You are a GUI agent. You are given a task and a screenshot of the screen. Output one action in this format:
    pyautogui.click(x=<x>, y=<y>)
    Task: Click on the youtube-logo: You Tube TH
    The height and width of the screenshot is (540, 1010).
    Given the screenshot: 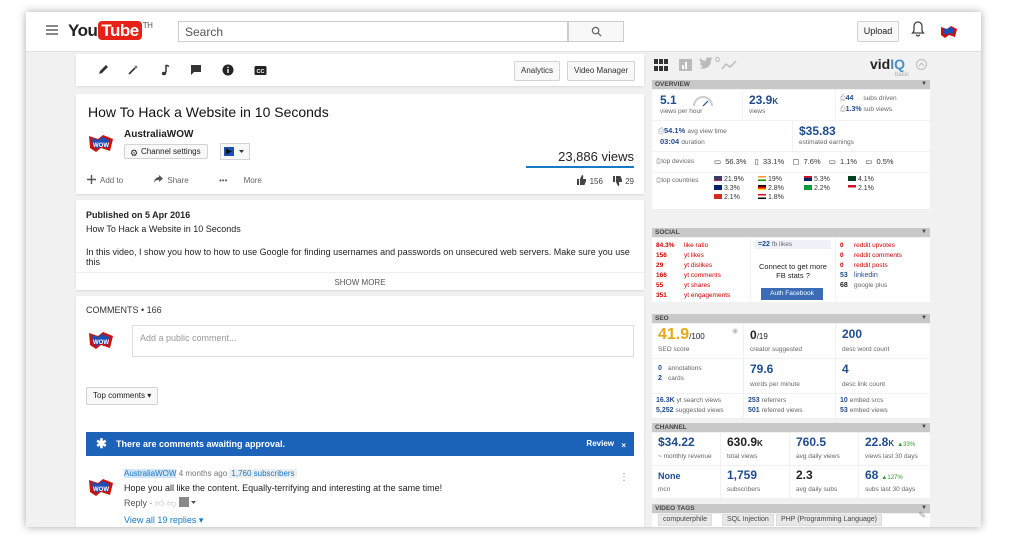 What is the action you would take?
    pyautogui.click(x=110, y=32)
    